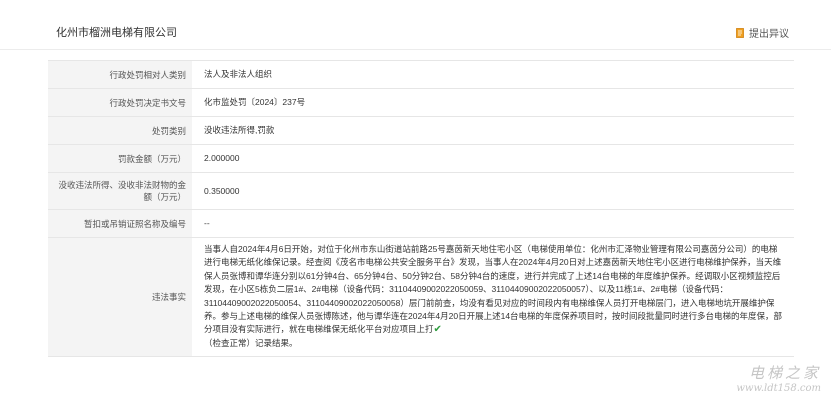 This screenshot has width=831, height=402. What do you see at coordinates (421, 191) in the screenshot?
I see `table-row: 没收违法所得、没收非法财物的金额（万元） 0.350000` at bounding box center [421, 191].